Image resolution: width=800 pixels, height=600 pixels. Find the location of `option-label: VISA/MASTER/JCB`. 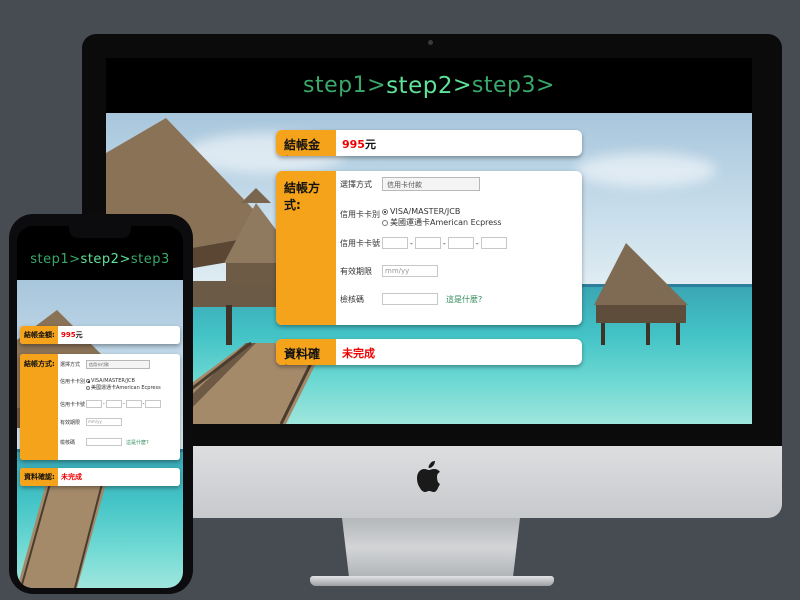

option-label: VISA/MASTER/JCB is located at coordinates (425, 211).